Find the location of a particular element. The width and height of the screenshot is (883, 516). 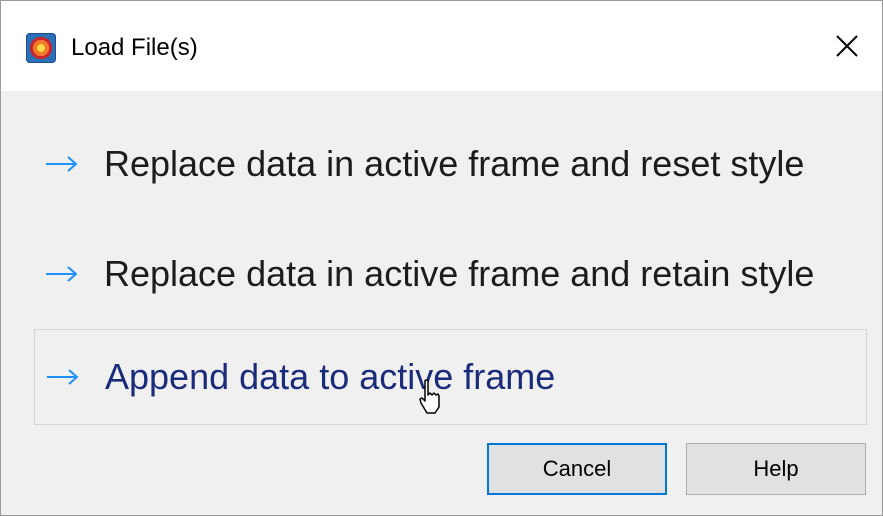

close-icon is located at coordinates (847, 46).